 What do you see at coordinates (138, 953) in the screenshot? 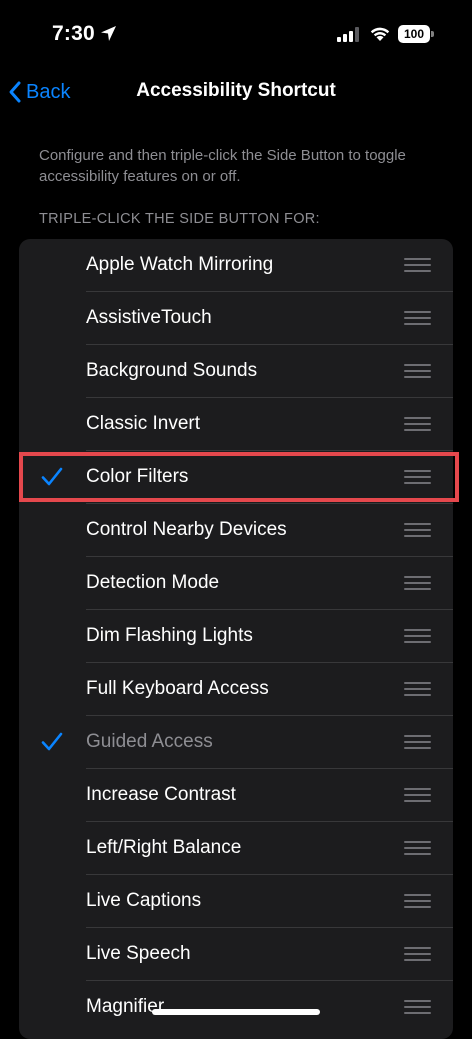
I see `list-item-label: Live Speech` at bounding box center [138, 953].